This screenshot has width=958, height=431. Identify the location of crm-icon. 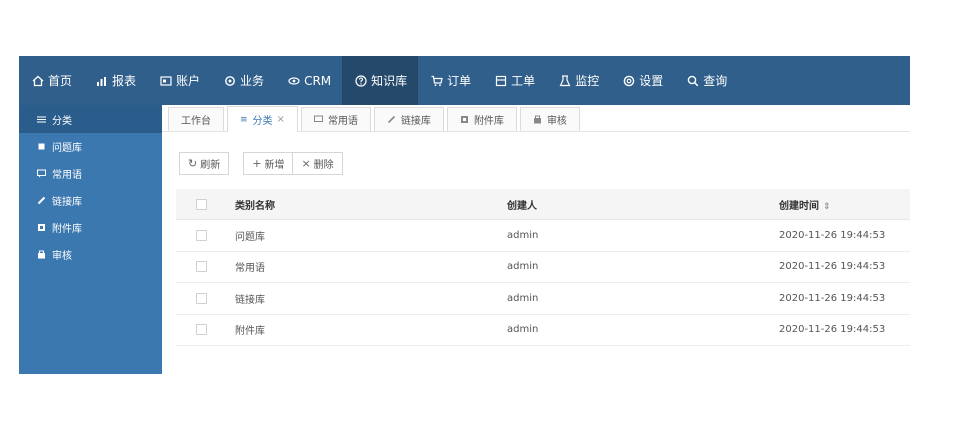
(294, 81).